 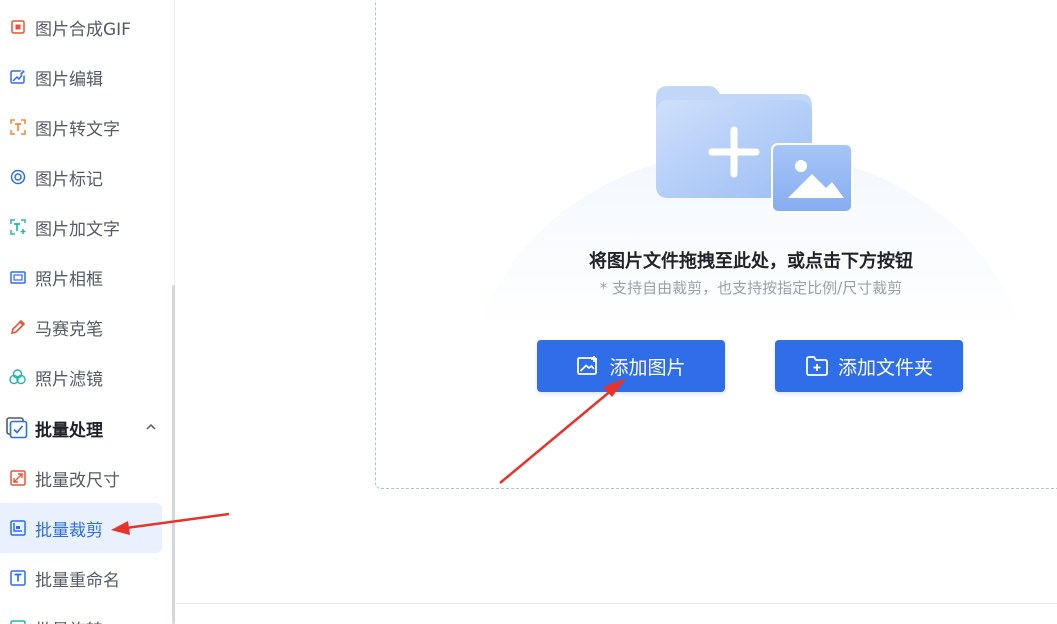 What do you see at coordinates (817, 366) in the screenshot?
I see `add-folder-icon` at bounding box center [817, 366].